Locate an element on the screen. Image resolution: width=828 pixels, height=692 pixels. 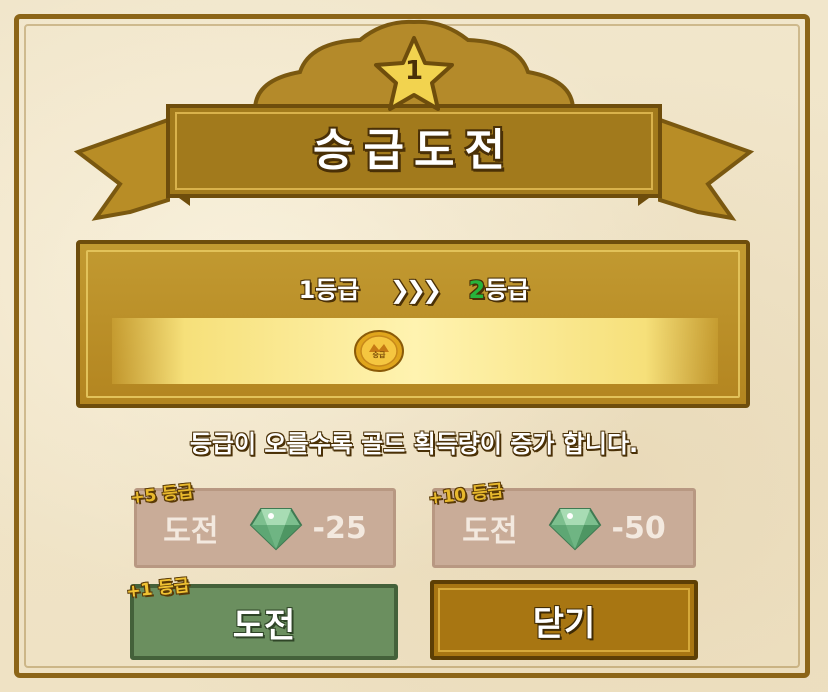
challenge-5-label: 도전 is located at coordinates (191, 531).